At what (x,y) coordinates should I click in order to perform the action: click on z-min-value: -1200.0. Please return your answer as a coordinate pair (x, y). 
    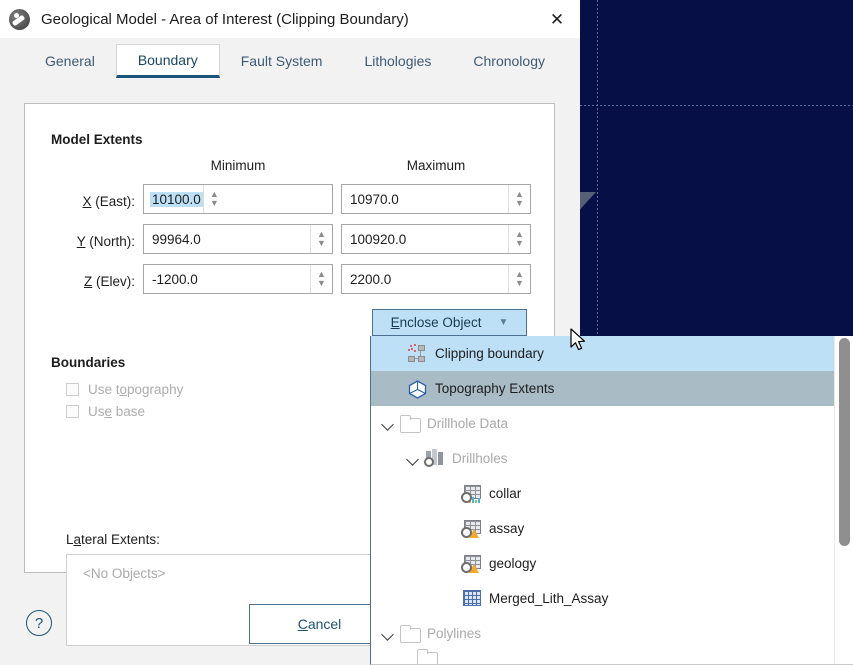
    Looking at the image, I should click on (227, 279).